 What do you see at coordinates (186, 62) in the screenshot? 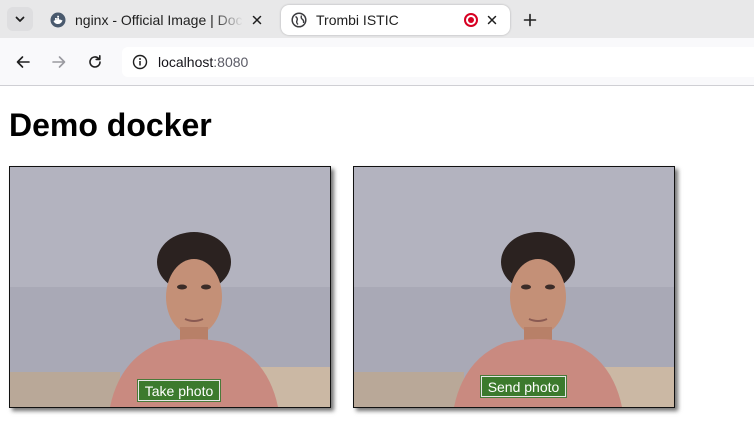
I see `url-host: localhost` at bounding box center [186, 62].